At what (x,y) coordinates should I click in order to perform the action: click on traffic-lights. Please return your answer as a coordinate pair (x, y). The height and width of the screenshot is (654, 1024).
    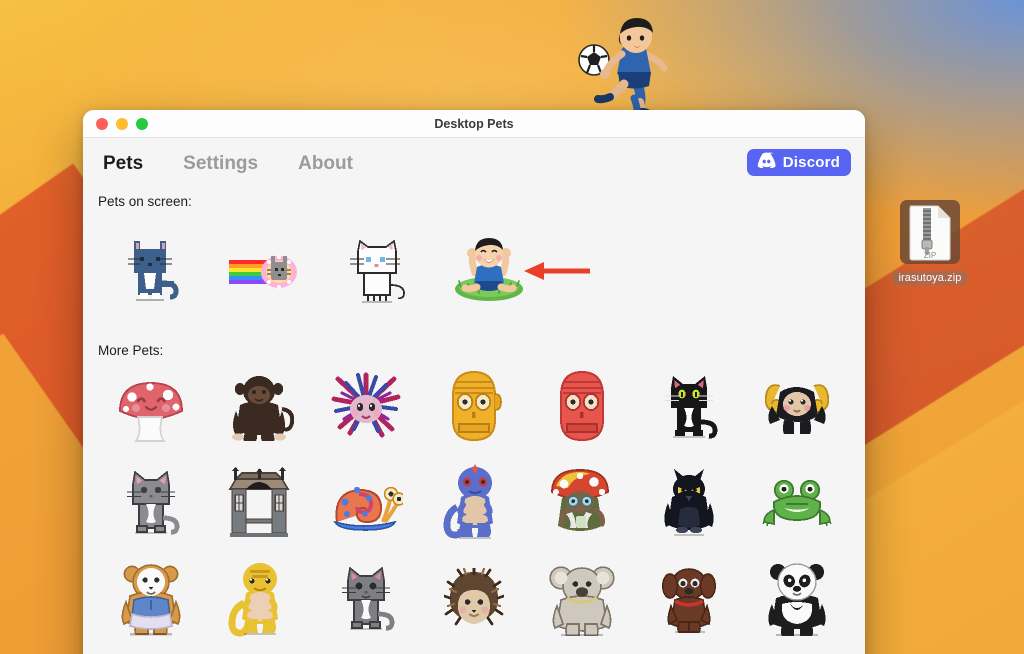
    Looking at the image, I should click on (122, 123).